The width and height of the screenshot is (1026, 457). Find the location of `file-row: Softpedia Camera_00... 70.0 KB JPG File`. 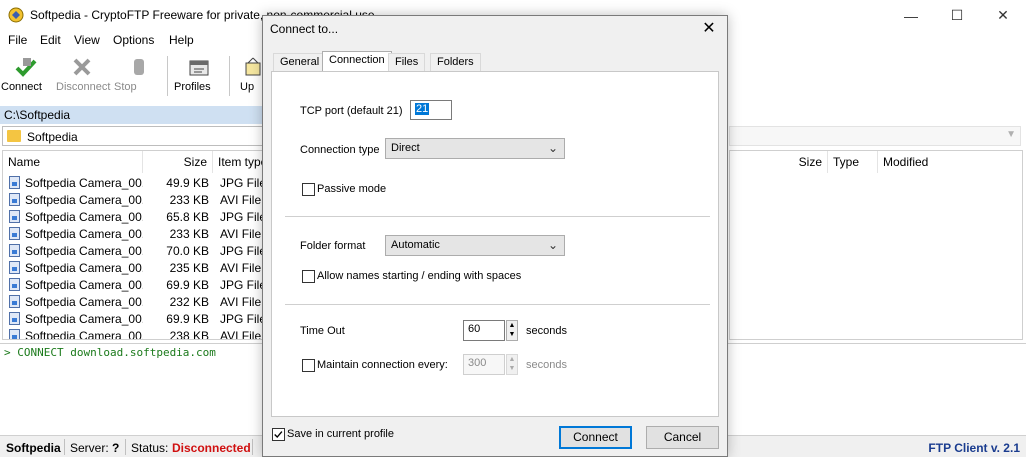

file-row: Softpedia Camera_00... 70.0 KB JPG File is located at coordinates (133, 250).